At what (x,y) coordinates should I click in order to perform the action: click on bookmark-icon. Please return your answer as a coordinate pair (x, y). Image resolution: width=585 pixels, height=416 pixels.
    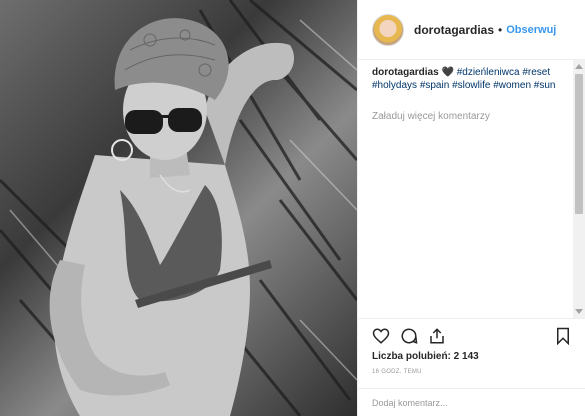
    Looking at the image, I should click on (563, 336).